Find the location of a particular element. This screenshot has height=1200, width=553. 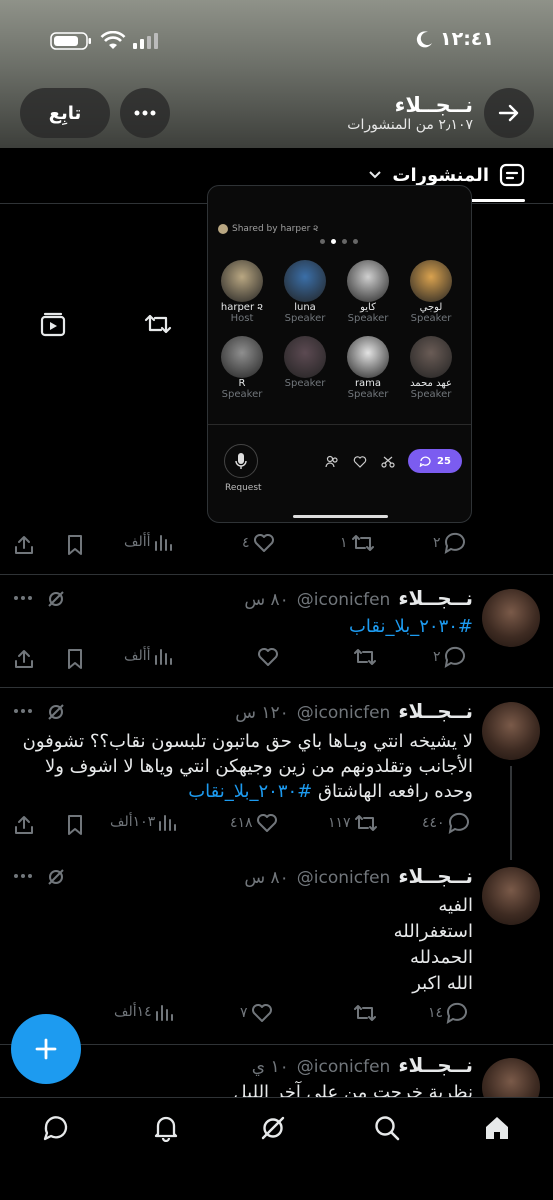

reply-count: ٢ is located at coordinates (437, 657).